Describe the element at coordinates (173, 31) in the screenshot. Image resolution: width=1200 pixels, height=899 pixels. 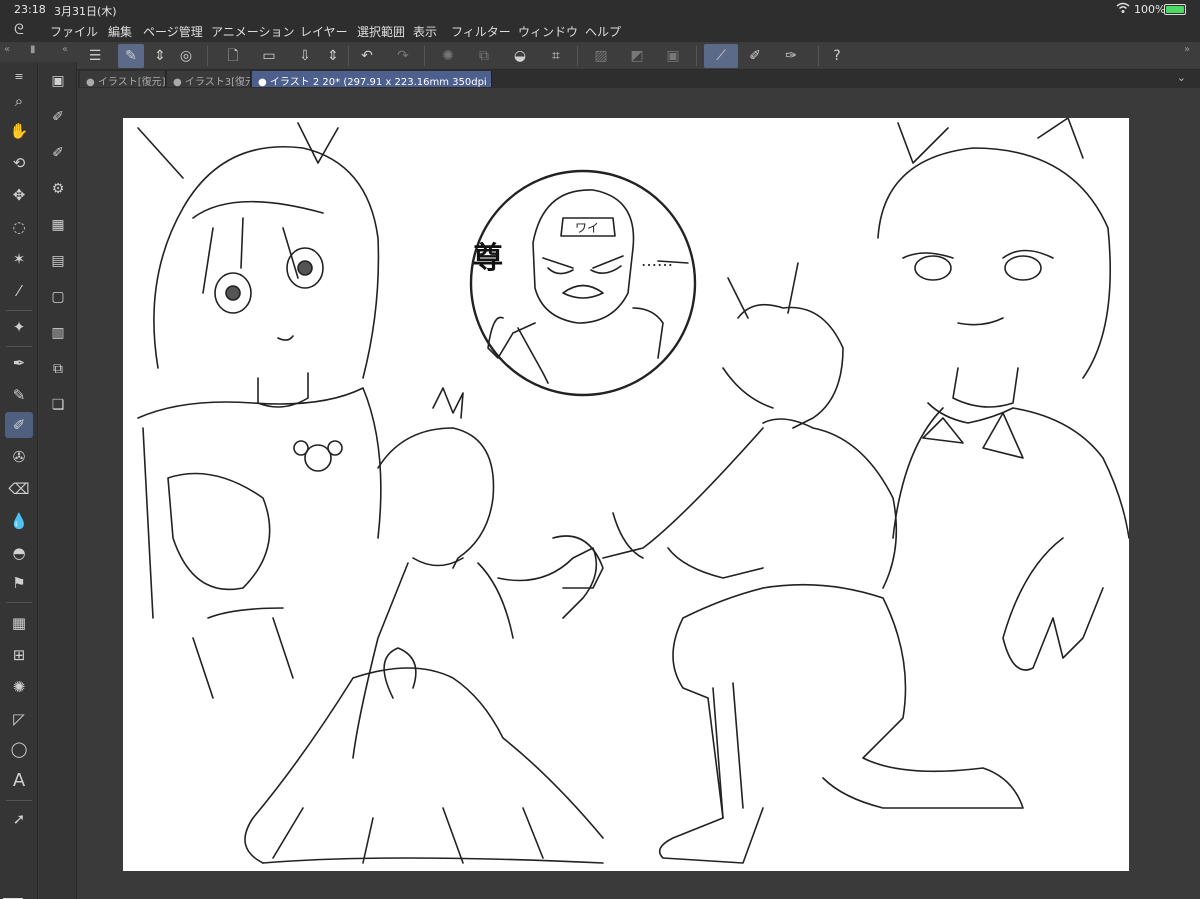
I see `menu-page-management: ページ管理` at that location.